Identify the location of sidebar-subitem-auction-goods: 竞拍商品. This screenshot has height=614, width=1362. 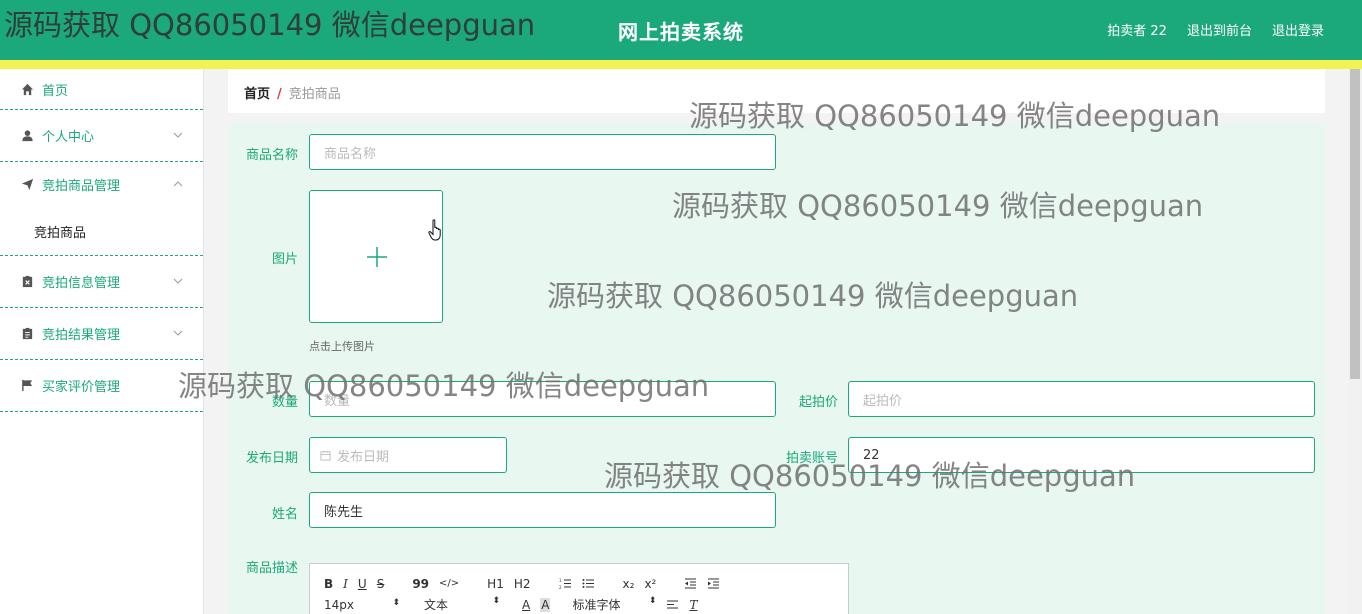
(101, 231).